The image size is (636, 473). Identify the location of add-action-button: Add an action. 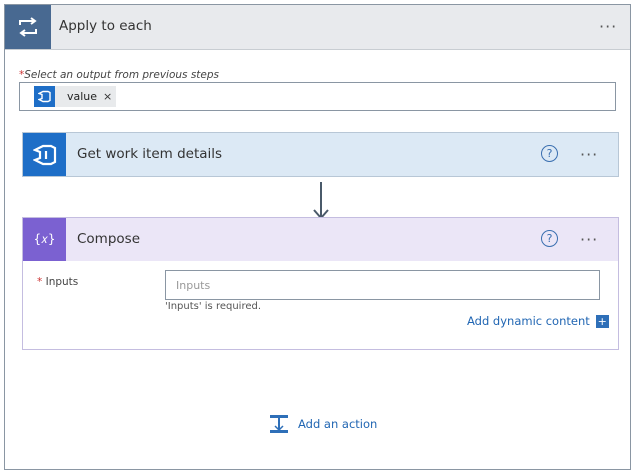
(322, 424).